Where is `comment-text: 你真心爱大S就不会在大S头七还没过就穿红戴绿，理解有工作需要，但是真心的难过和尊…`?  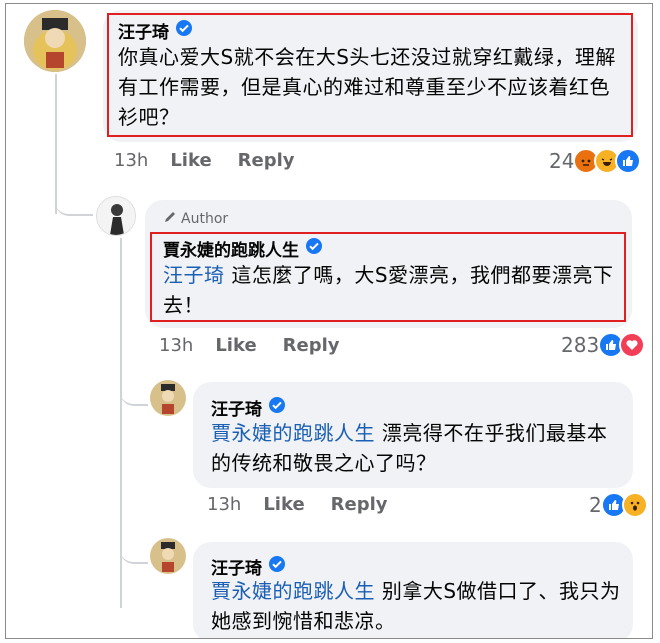
comment-text: 你真心爱大S就不会在大S头七还没过就穿红戴绿，理解有工作需要，但是真心的难过和尊… is located at coordinates (373, 87).